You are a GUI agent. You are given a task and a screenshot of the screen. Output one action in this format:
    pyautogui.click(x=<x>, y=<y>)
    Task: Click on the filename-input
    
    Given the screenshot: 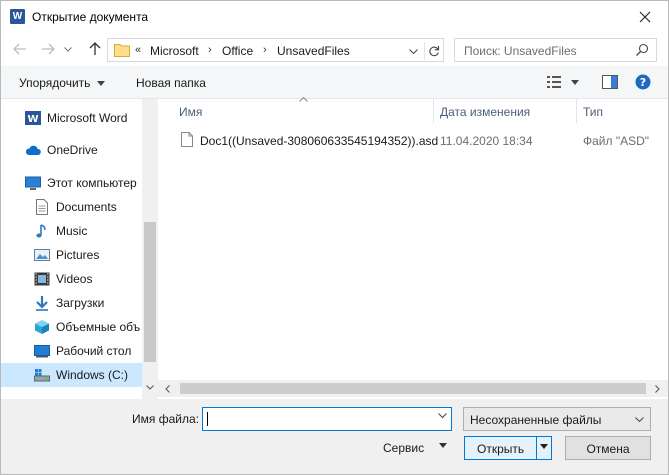 What is the action you would take?
    pyautogui.click(x=327, y=419)
    